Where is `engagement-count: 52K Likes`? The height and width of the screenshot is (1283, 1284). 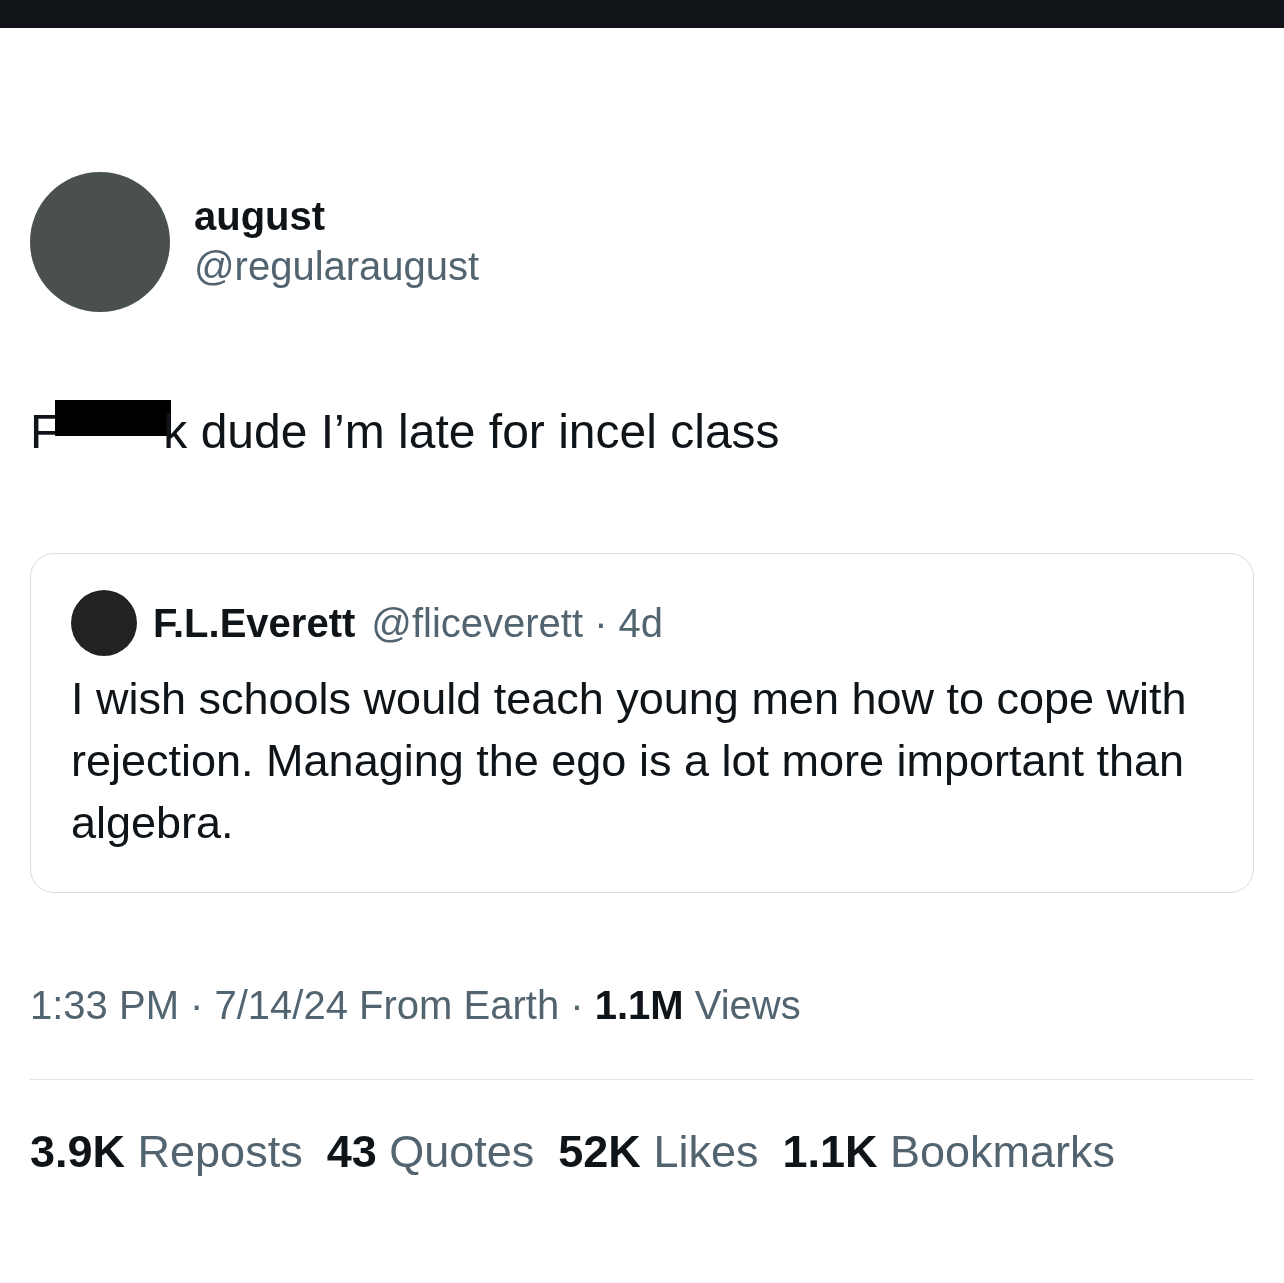 engagement-count: 52K Likes is located at coordinates (658, 1151).